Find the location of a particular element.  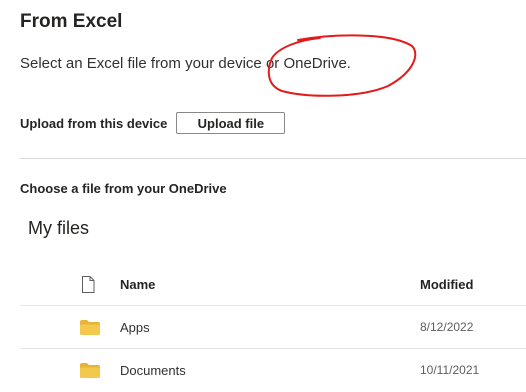

file-modified-date: 8/12/2022 is located at coordinates (447, 327).